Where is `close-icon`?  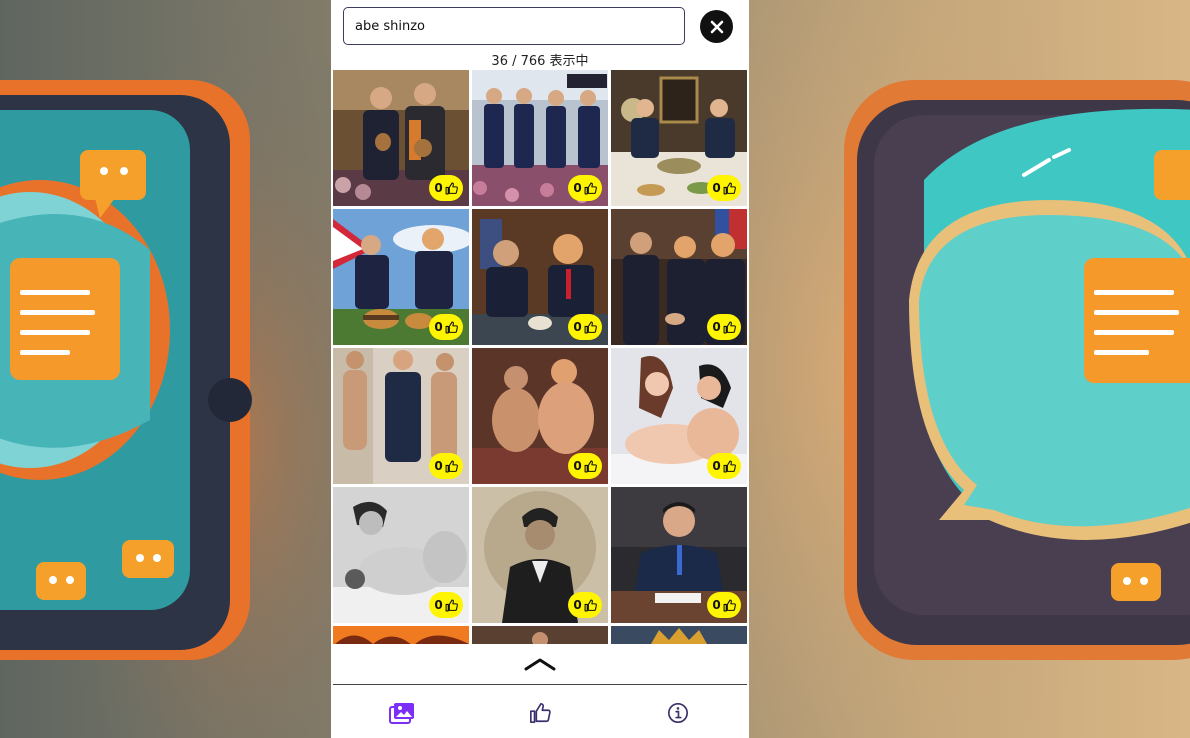
close-icon is located at coordinates (716, 26).